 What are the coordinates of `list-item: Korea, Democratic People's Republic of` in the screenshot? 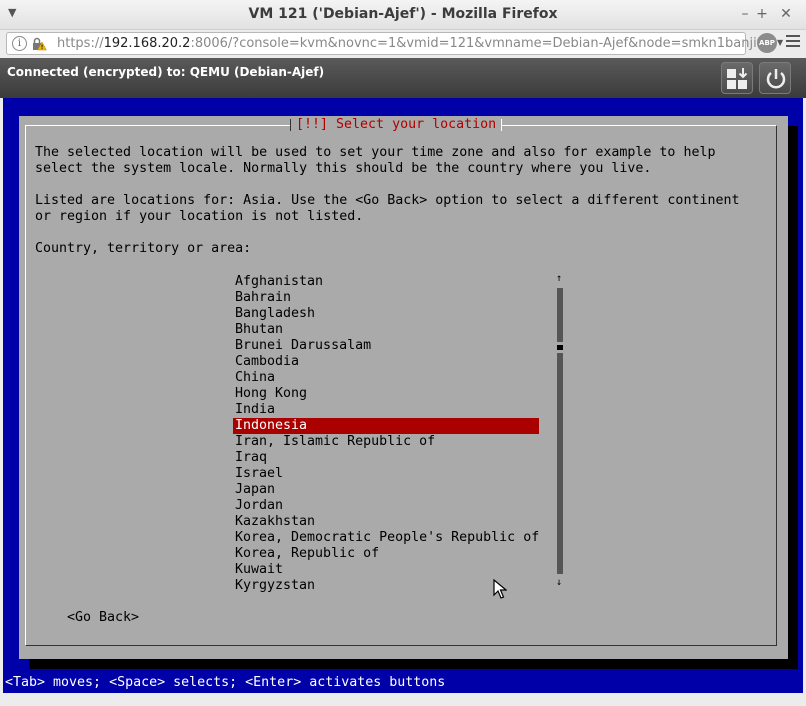 It's located at (386, 538).